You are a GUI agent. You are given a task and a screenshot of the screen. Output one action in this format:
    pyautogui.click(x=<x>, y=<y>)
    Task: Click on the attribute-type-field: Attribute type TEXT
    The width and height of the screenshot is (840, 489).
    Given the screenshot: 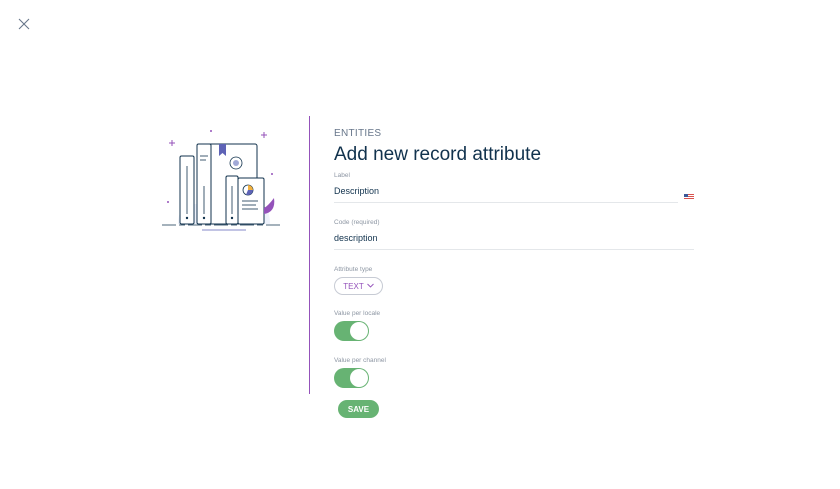 What is the action you would take?
    pyautogui.click(x=514, y=280)
    